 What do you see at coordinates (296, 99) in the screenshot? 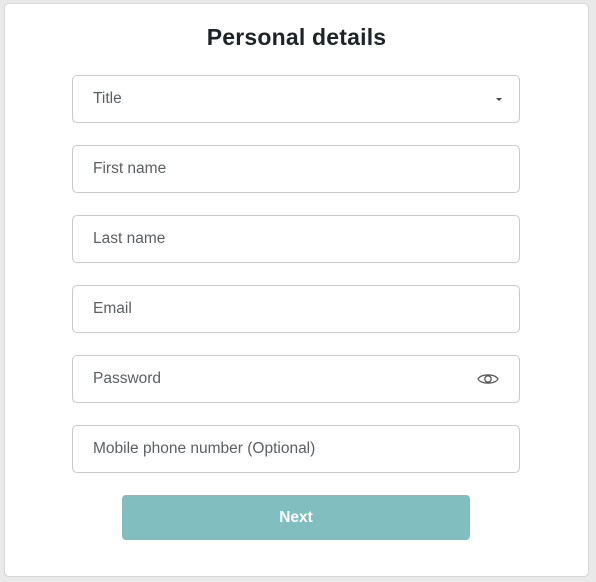
I see `title-select: Title` at bounding box center [296, 99].